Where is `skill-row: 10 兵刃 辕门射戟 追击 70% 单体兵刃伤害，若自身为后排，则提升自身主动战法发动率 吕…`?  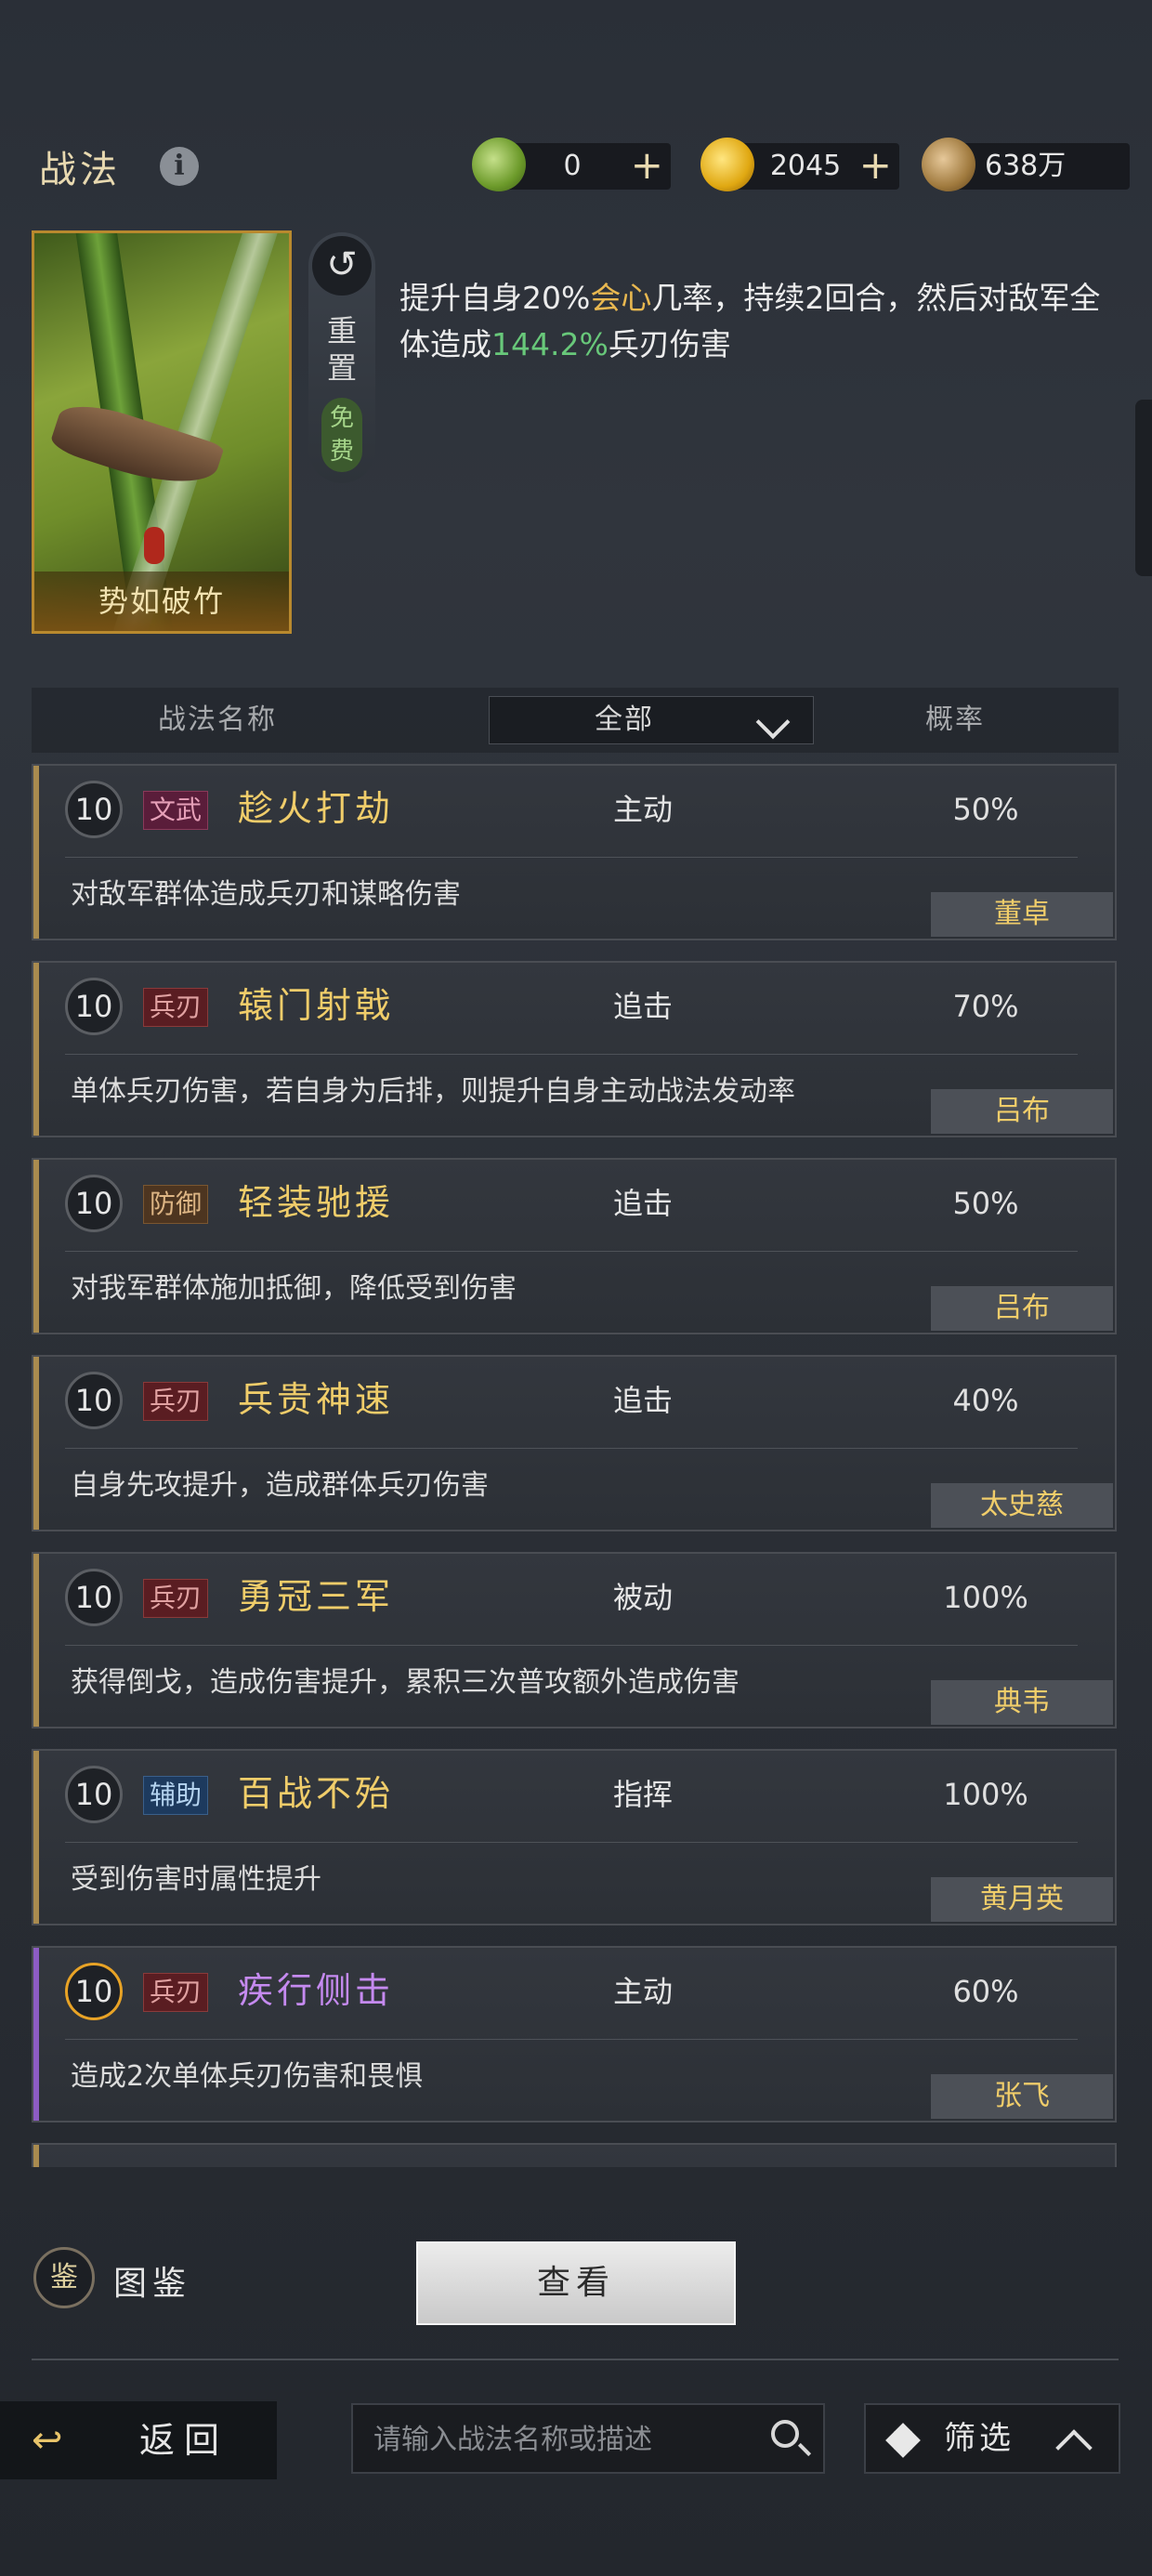 skill-row: 10 兵刃 辕门射戟 追击 70% 单体兵刃伤害，若自身为后排，则提升自身主动战法发动率 吕… is located at coordinates (574, 1049).